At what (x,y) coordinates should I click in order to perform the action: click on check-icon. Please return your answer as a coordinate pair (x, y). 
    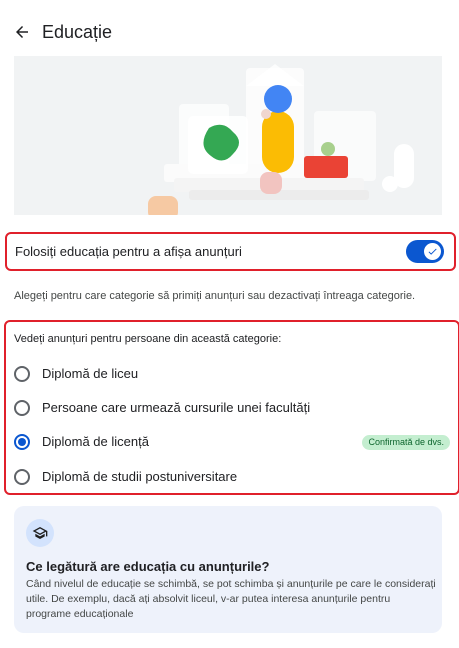
    Looking at the image, I should click on (432, 251).